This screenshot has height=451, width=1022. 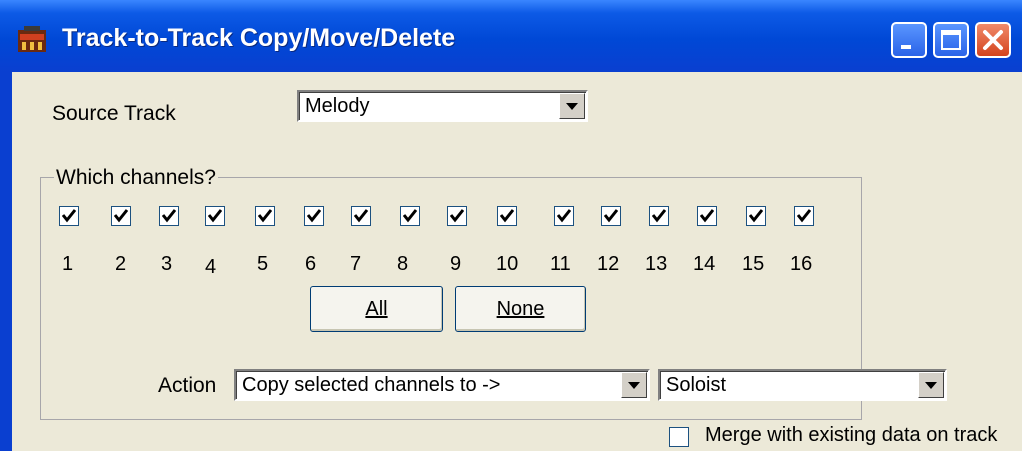 What do you see at coordinates (259, 38) in the screenshot?
I see `window-title: Track-to-Track Copy/Move/Delete` at bounding box center [259, 38].